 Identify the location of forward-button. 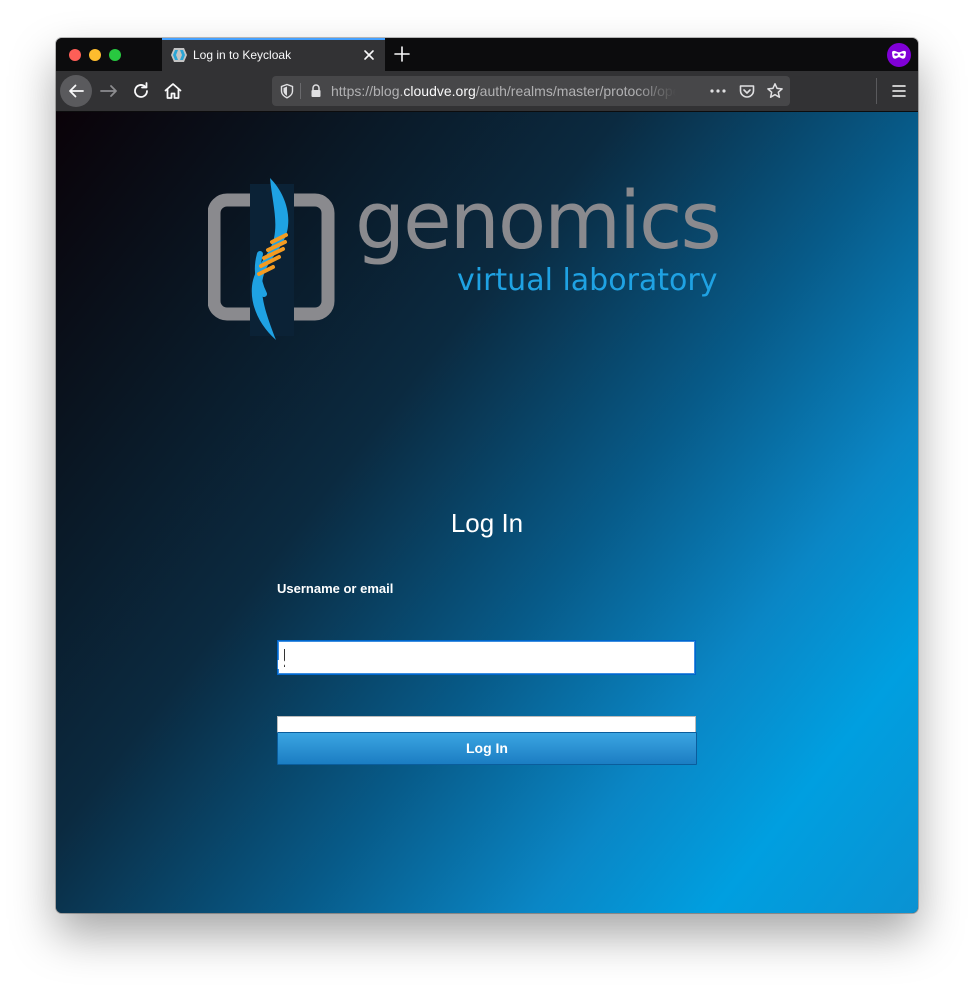
(109, 91).